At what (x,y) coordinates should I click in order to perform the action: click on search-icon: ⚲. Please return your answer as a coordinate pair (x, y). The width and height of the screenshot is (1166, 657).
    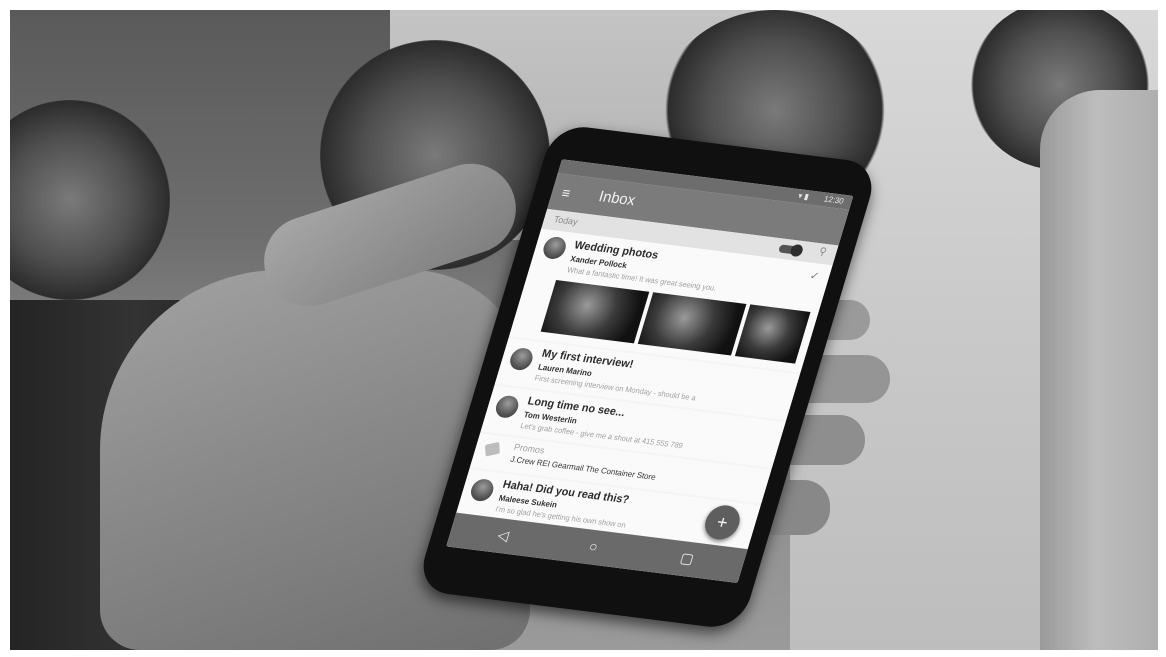
    Looking at the image, I should click on (822, 252).